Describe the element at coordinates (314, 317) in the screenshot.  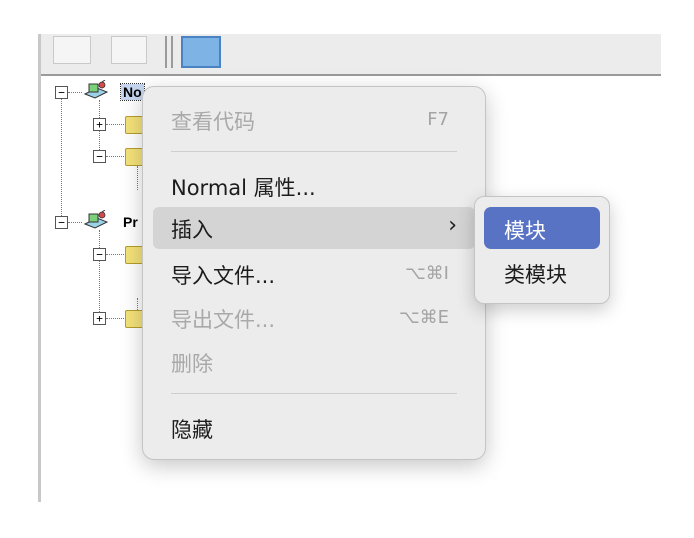
I see `menu-item-export-file: 导出文件... ⌥⌘E` at that location.